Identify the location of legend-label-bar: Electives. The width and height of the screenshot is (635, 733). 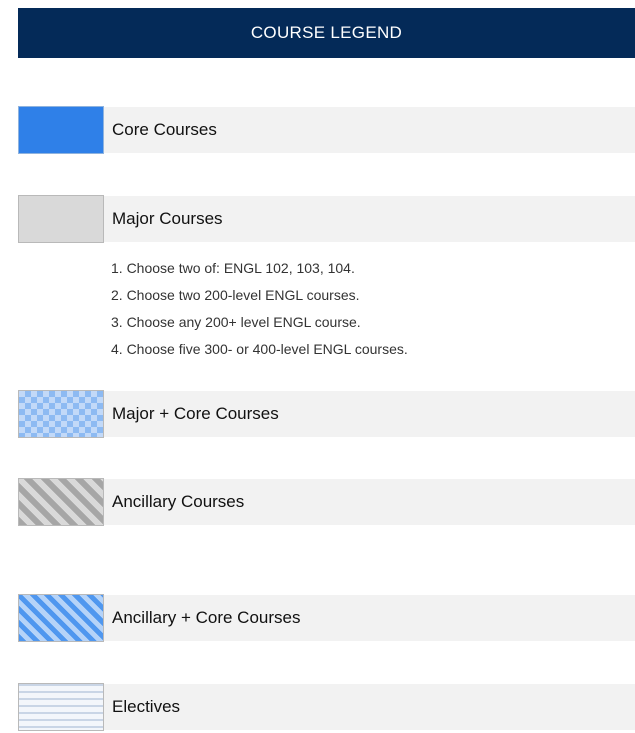
(369, 707).